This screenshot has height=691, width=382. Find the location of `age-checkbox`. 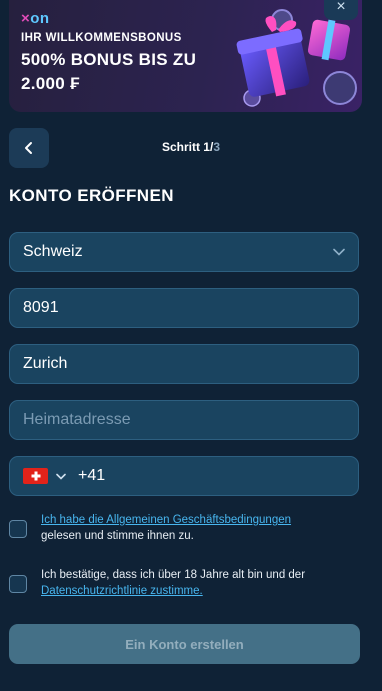

age-checkbox is located at coordinates (18, 584).